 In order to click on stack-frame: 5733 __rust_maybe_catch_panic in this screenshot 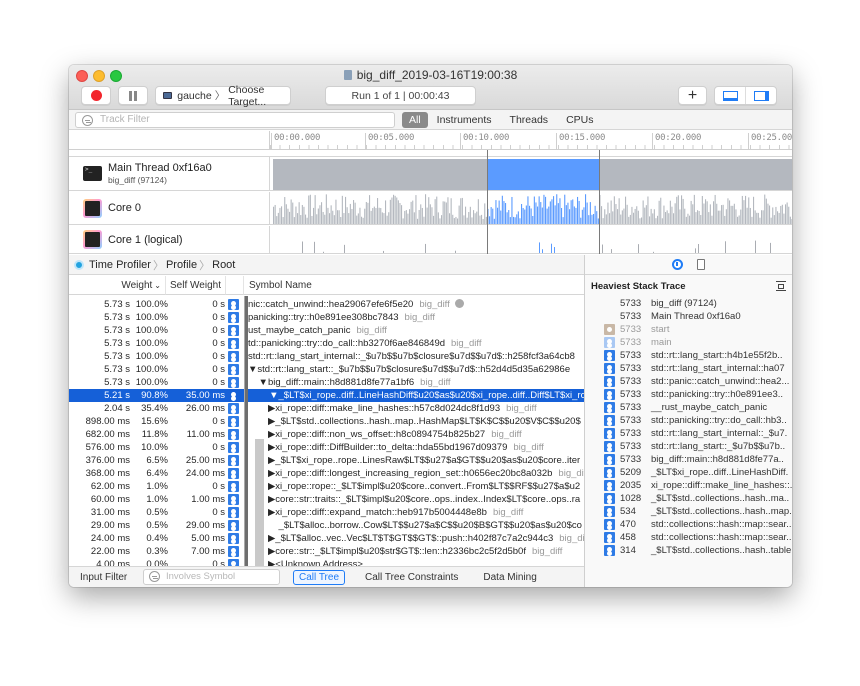, I will do `click(688, 407)`.